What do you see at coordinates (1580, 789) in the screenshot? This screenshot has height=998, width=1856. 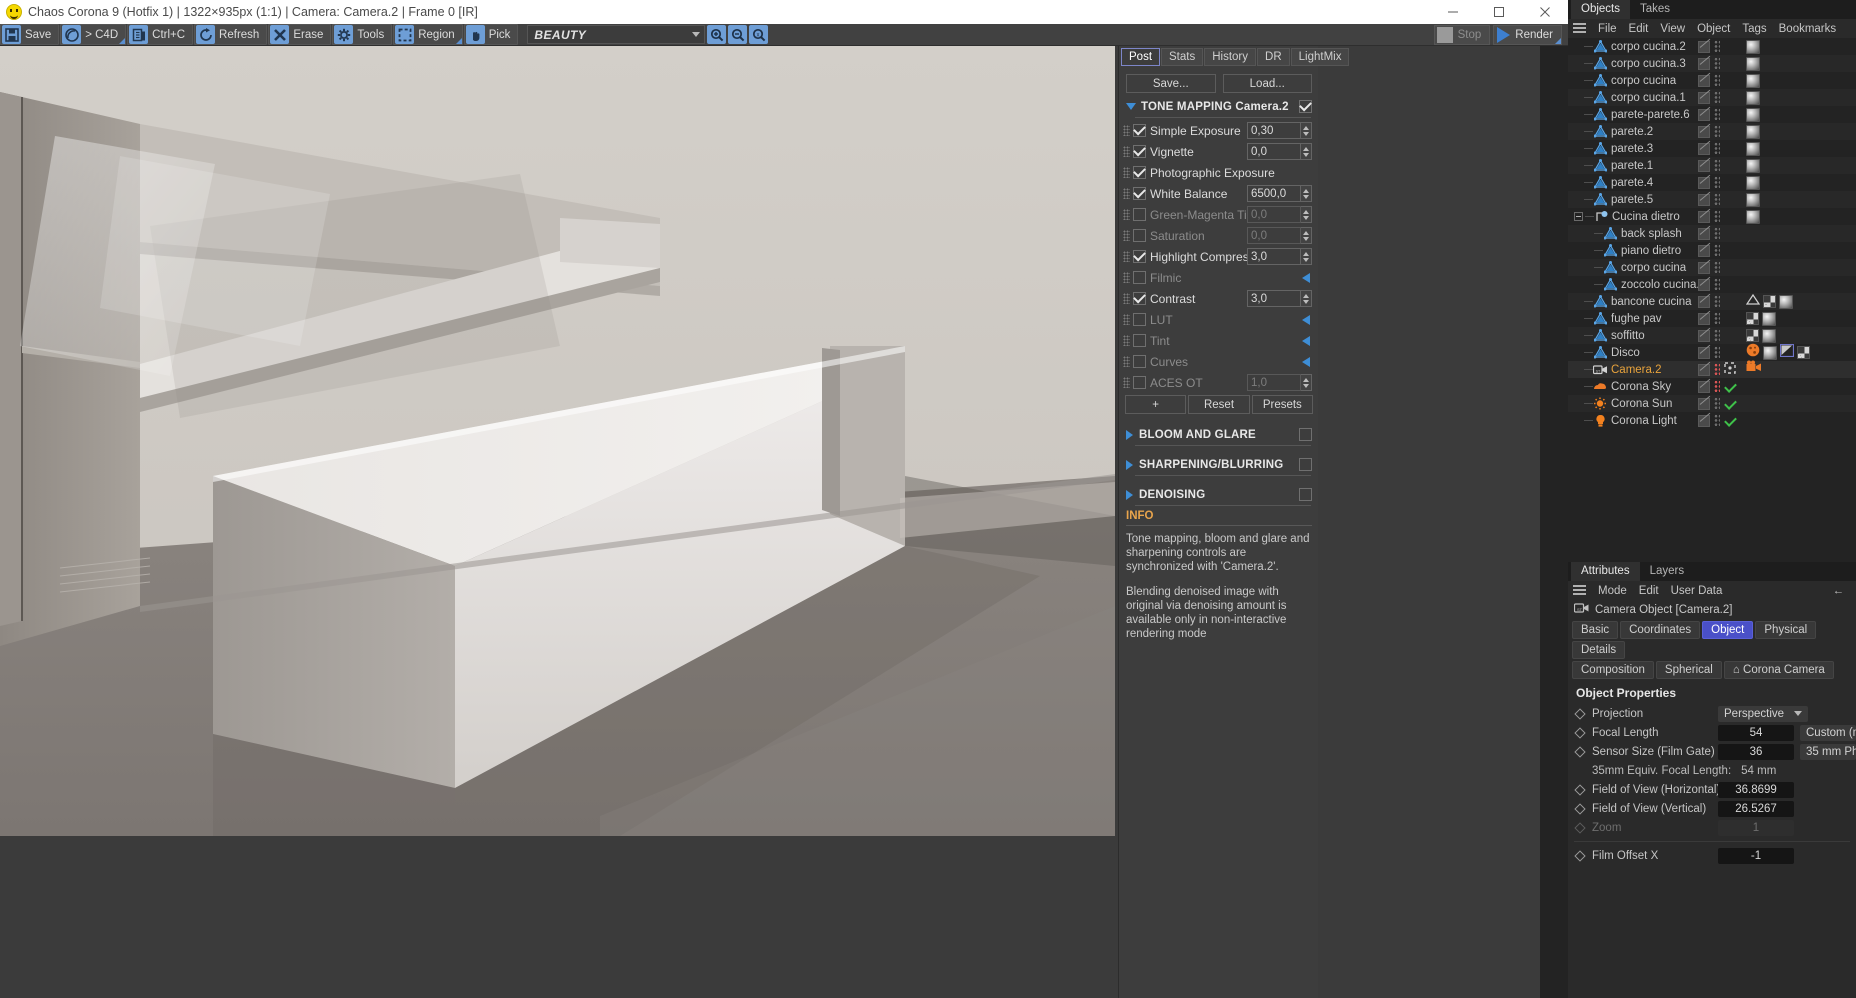 I see `animate-keyframe-icon` at bounding box center [1580, 789].